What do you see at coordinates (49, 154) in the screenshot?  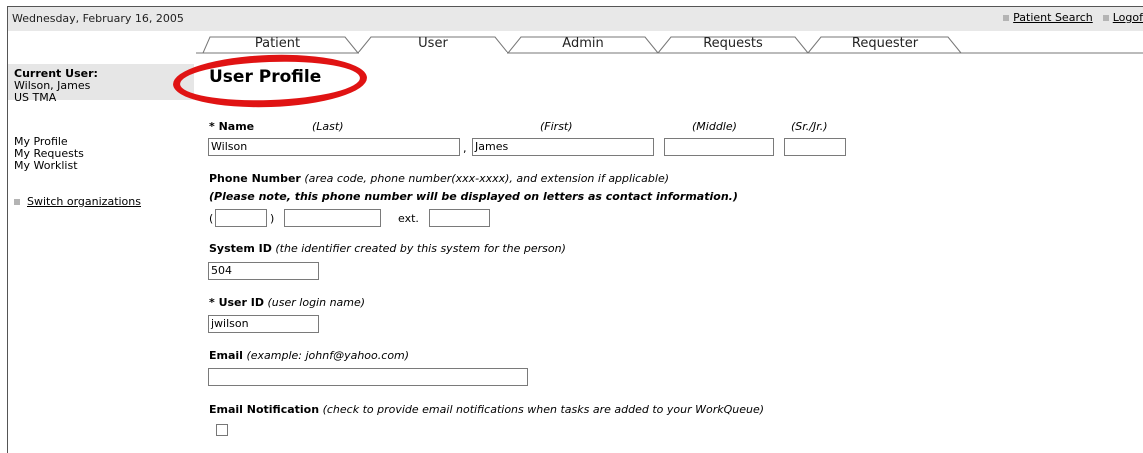 I see `sidebar-nav: My Profile My Requests My Worklist` at bounding box center [49, 154].